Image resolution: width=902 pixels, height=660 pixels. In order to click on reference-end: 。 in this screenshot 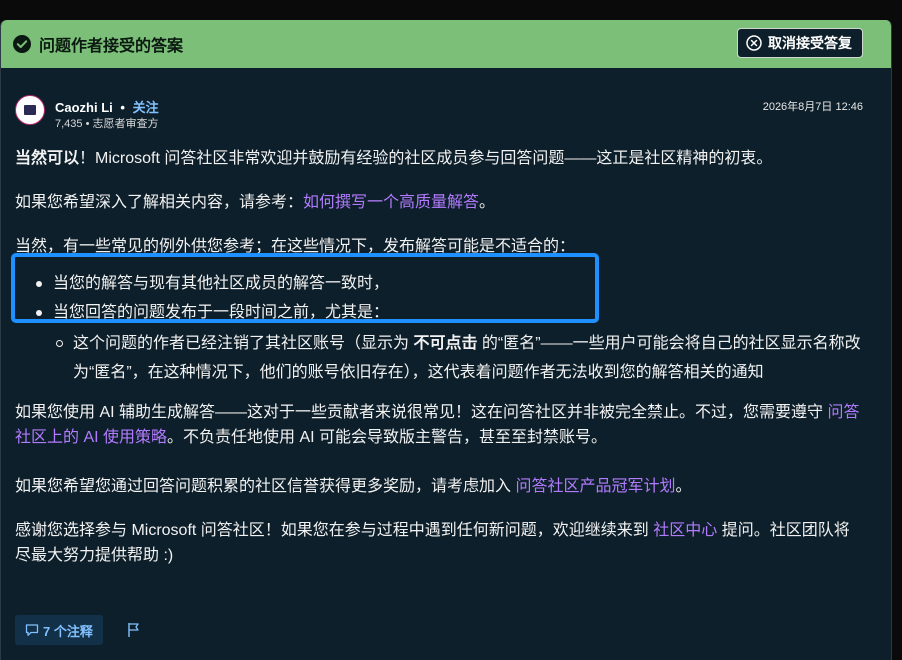, I will do `click(487, 202)`.